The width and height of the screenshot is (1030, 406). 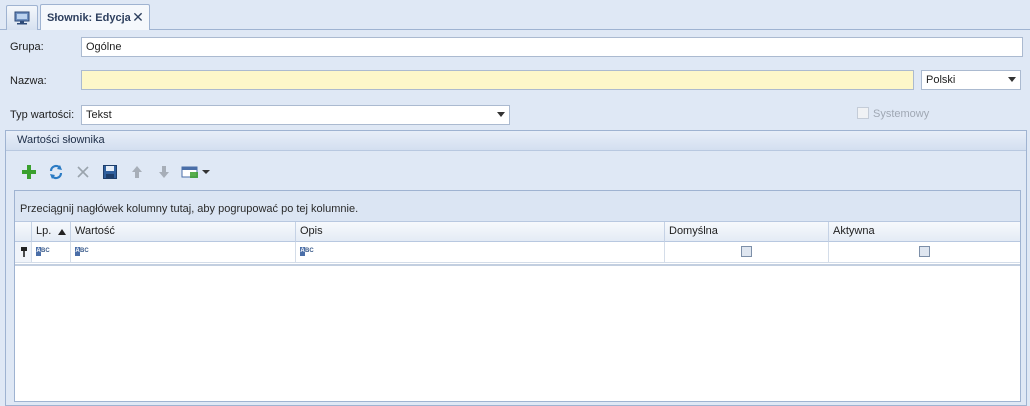 What do you see at coordinates (51, 252) in the screenshot?
I see `new-row-lp-cell: ABC` at bounding box center [51, 252].